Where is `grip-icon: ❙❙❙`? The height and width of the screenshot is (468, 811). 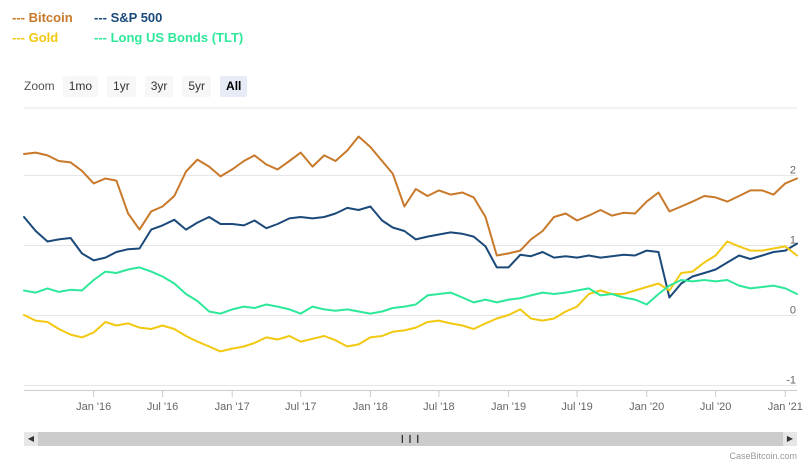
grip-icon: ❙❙❙ is located at coordinates (410, 438).